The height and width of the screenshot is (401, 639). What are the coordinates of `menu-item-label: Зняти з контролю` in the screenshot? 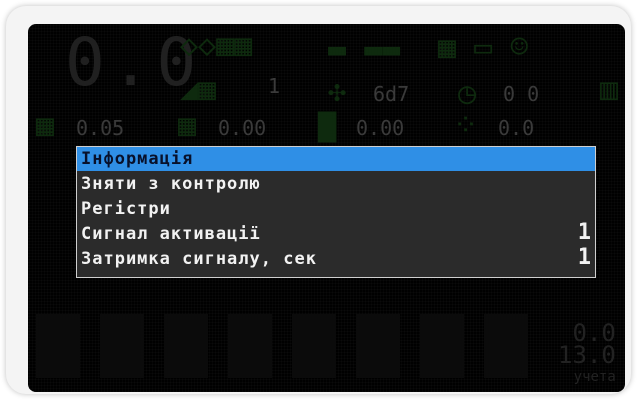 It's located at (171, 184).